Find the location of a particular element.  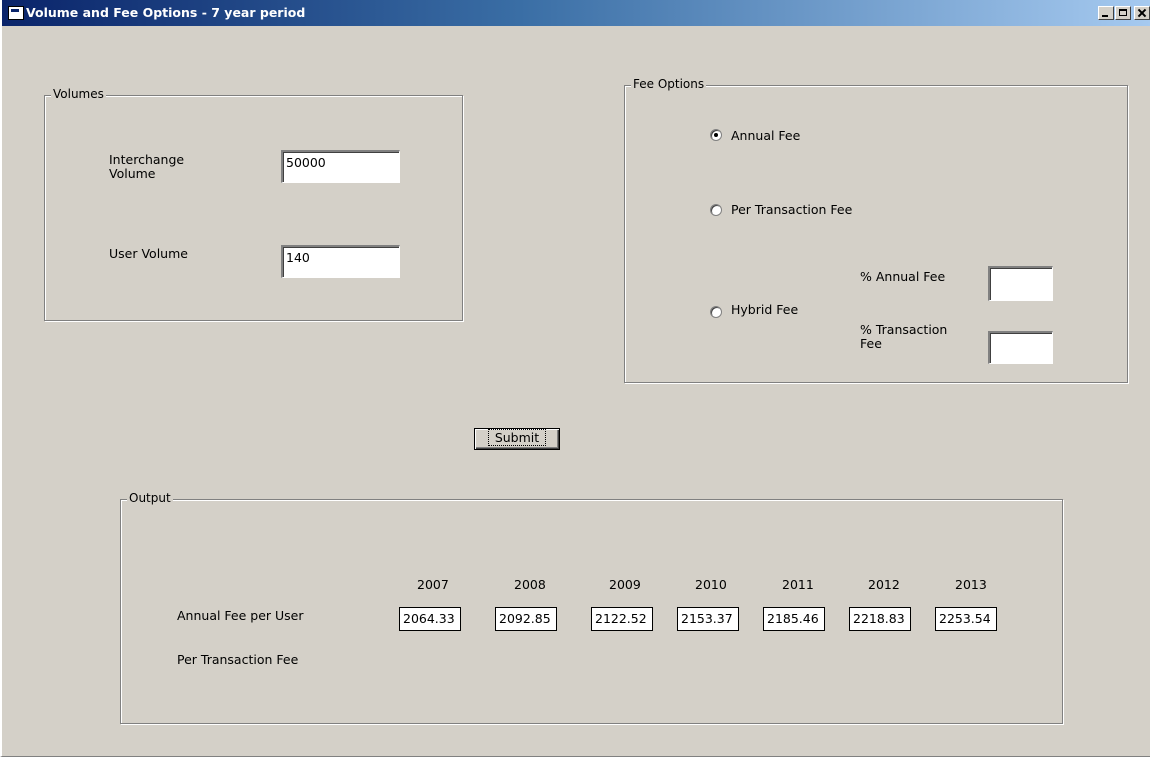

minimize-button is located at coordinates (1106, 13).